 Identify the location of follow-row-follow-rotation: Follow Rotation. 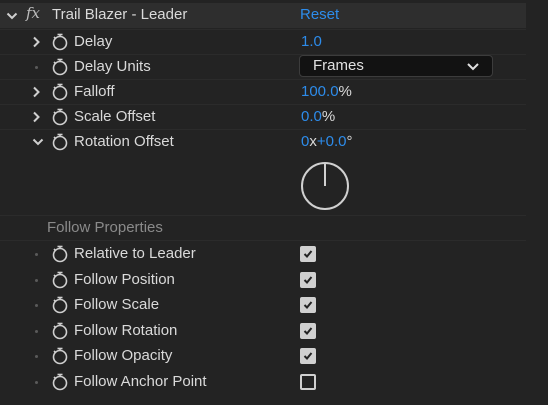
(263, 330).